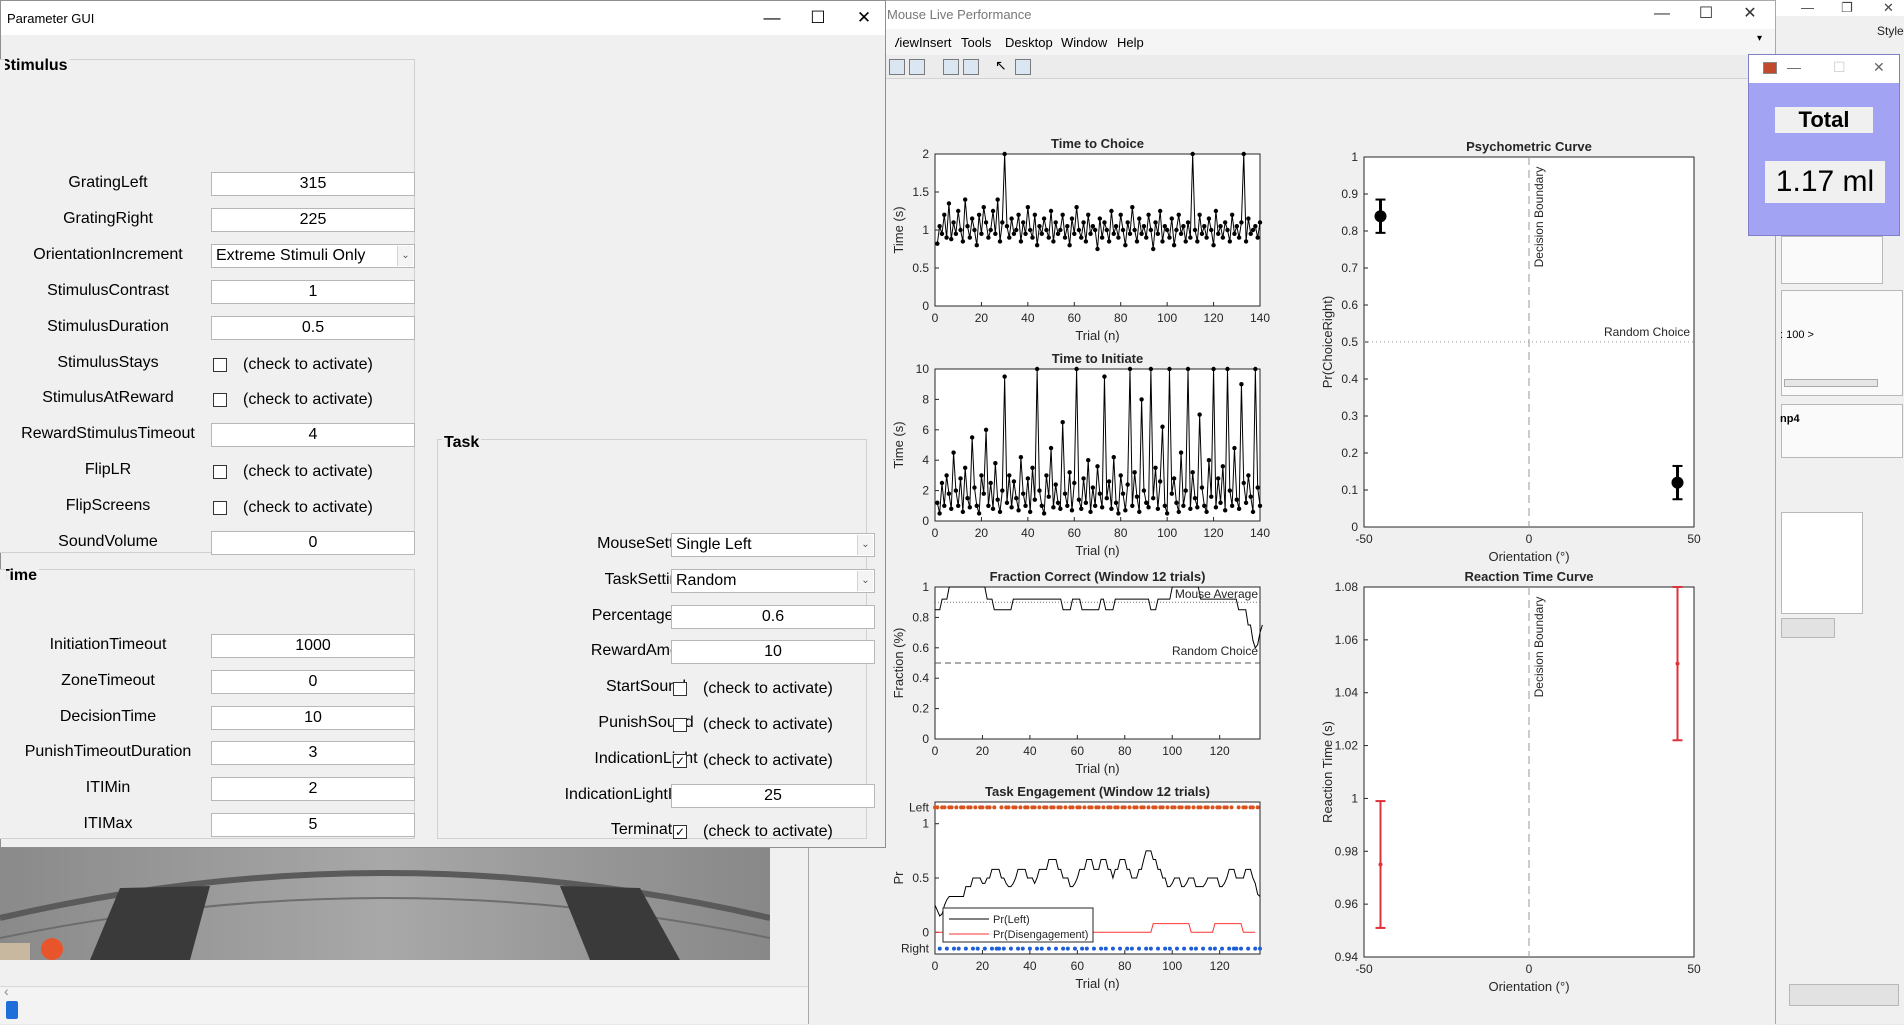  Describe the element at coordinates (562, 687) in the screenshot. I see `start-sound-row: StartSound` at that location.